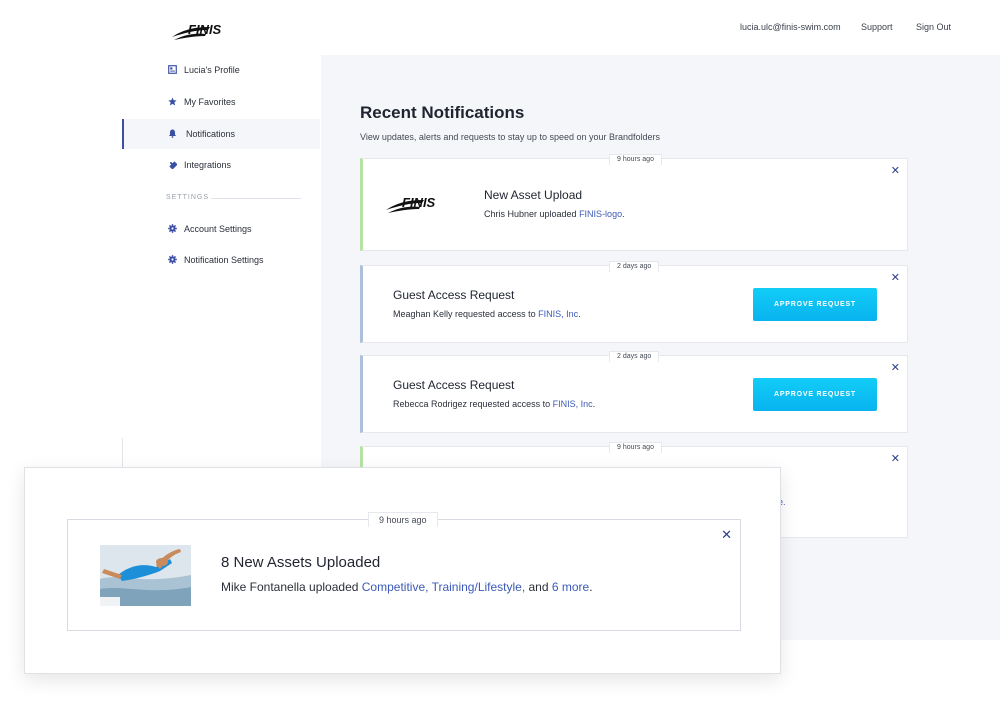 This screenshot has height=704, width=1000. What do you see at coordinates (443, 587) in the screenshot?
I see `collections-link: Competitive, Training/Lifestyle,` at bounding box center [443, 587].